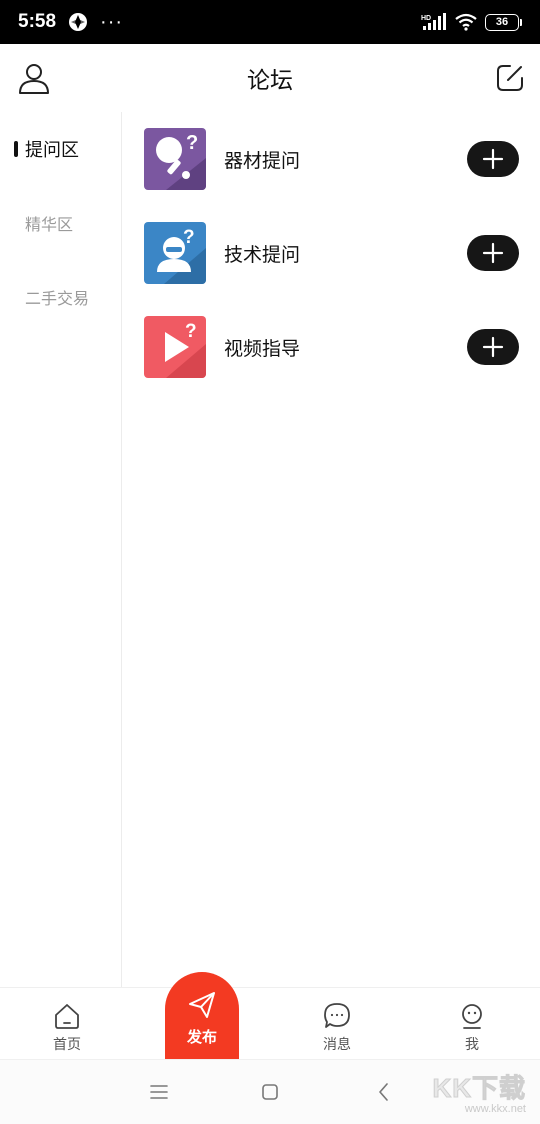 The height and width of the screenshot is (1124, 540). What do you see at coordinates (37, 21) in the screenshot?
I see `status-time: 5:58` at bounding box center [37, 21].